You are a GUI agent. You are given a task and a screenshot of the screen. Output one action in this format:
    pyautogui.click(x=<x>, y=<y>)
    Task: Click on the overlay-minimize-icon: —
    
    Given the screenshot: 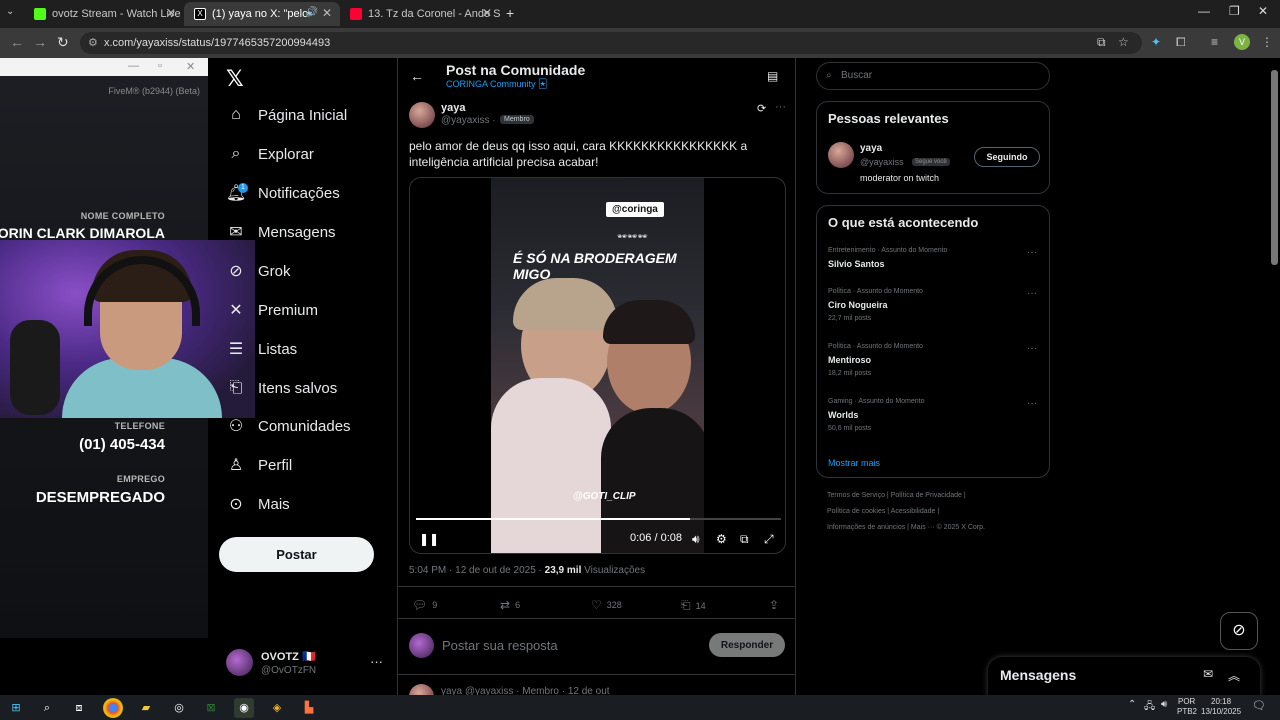 What is the action you would take?
    pyautogui.click(x=133, y=66)
    